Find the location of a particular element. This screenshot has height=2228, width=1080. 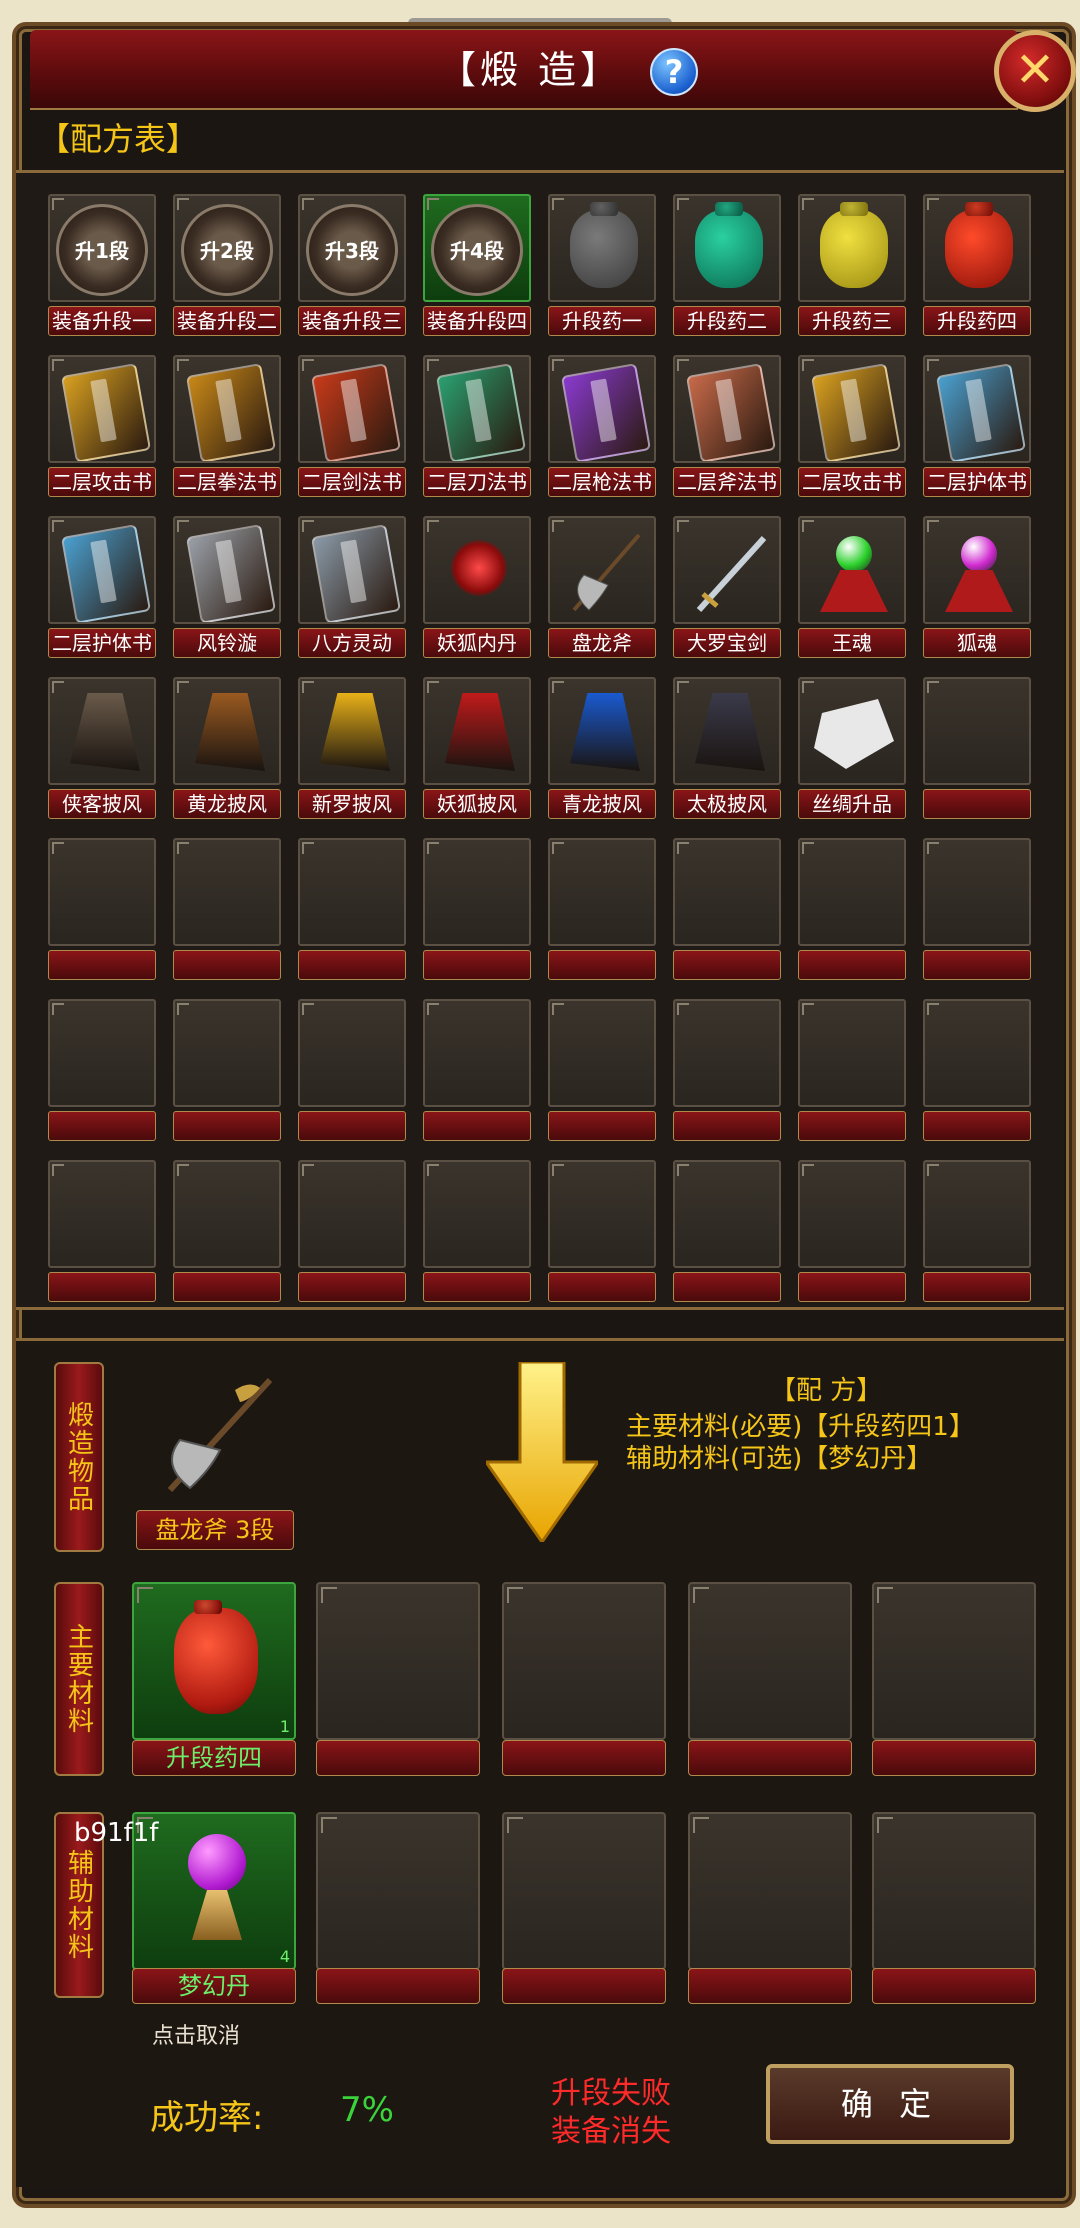

recipe-cell: 升段药一 is located at coordinates (602, 268).